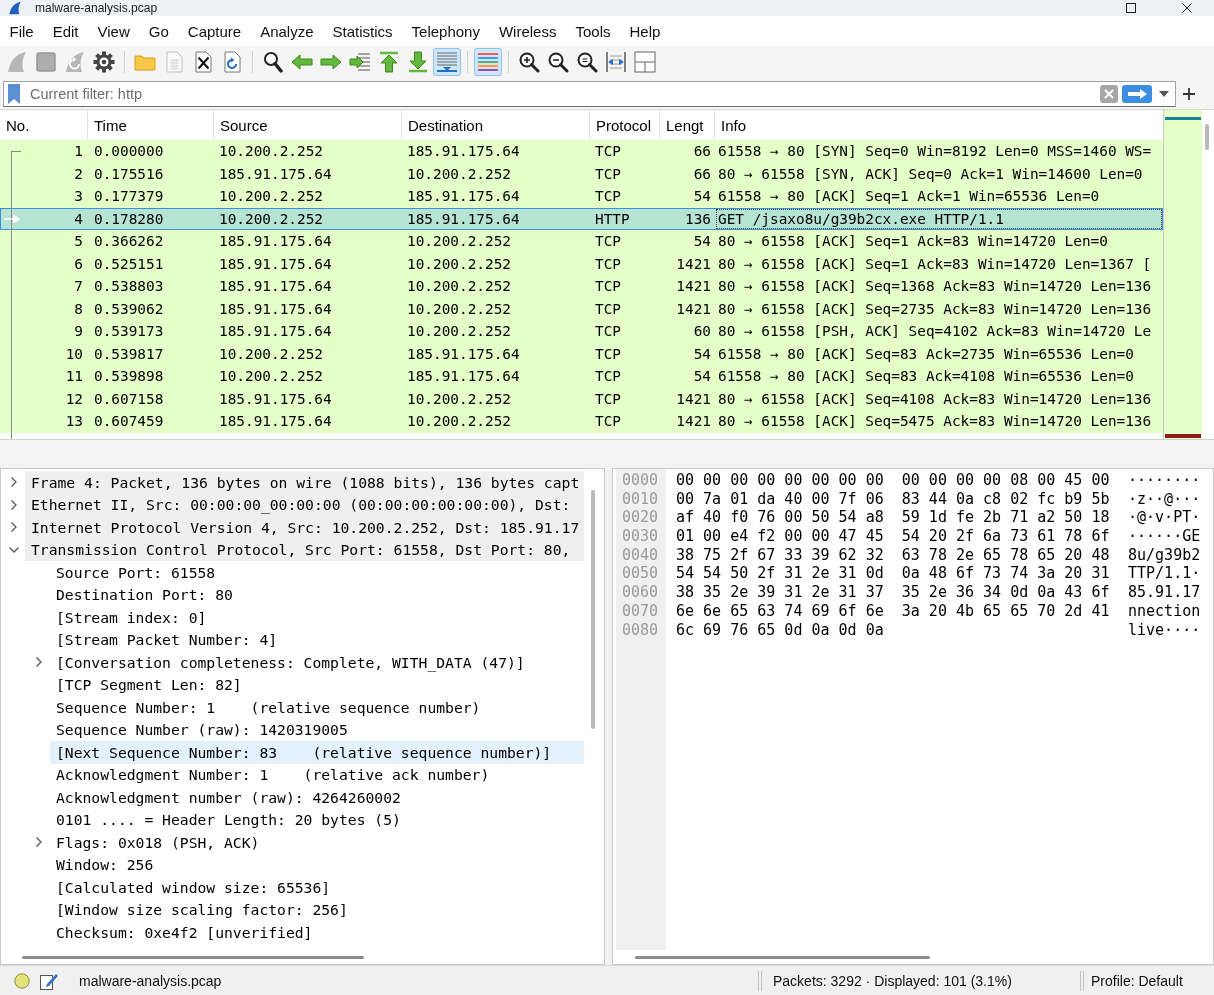 The height and width of the screenshot is (995, 1214). I want to click on table-cell-text: 80 → 61558 [ACK] Seq=1 Ack=83 Win=14720 Len=1367 [, so click(935, 264).